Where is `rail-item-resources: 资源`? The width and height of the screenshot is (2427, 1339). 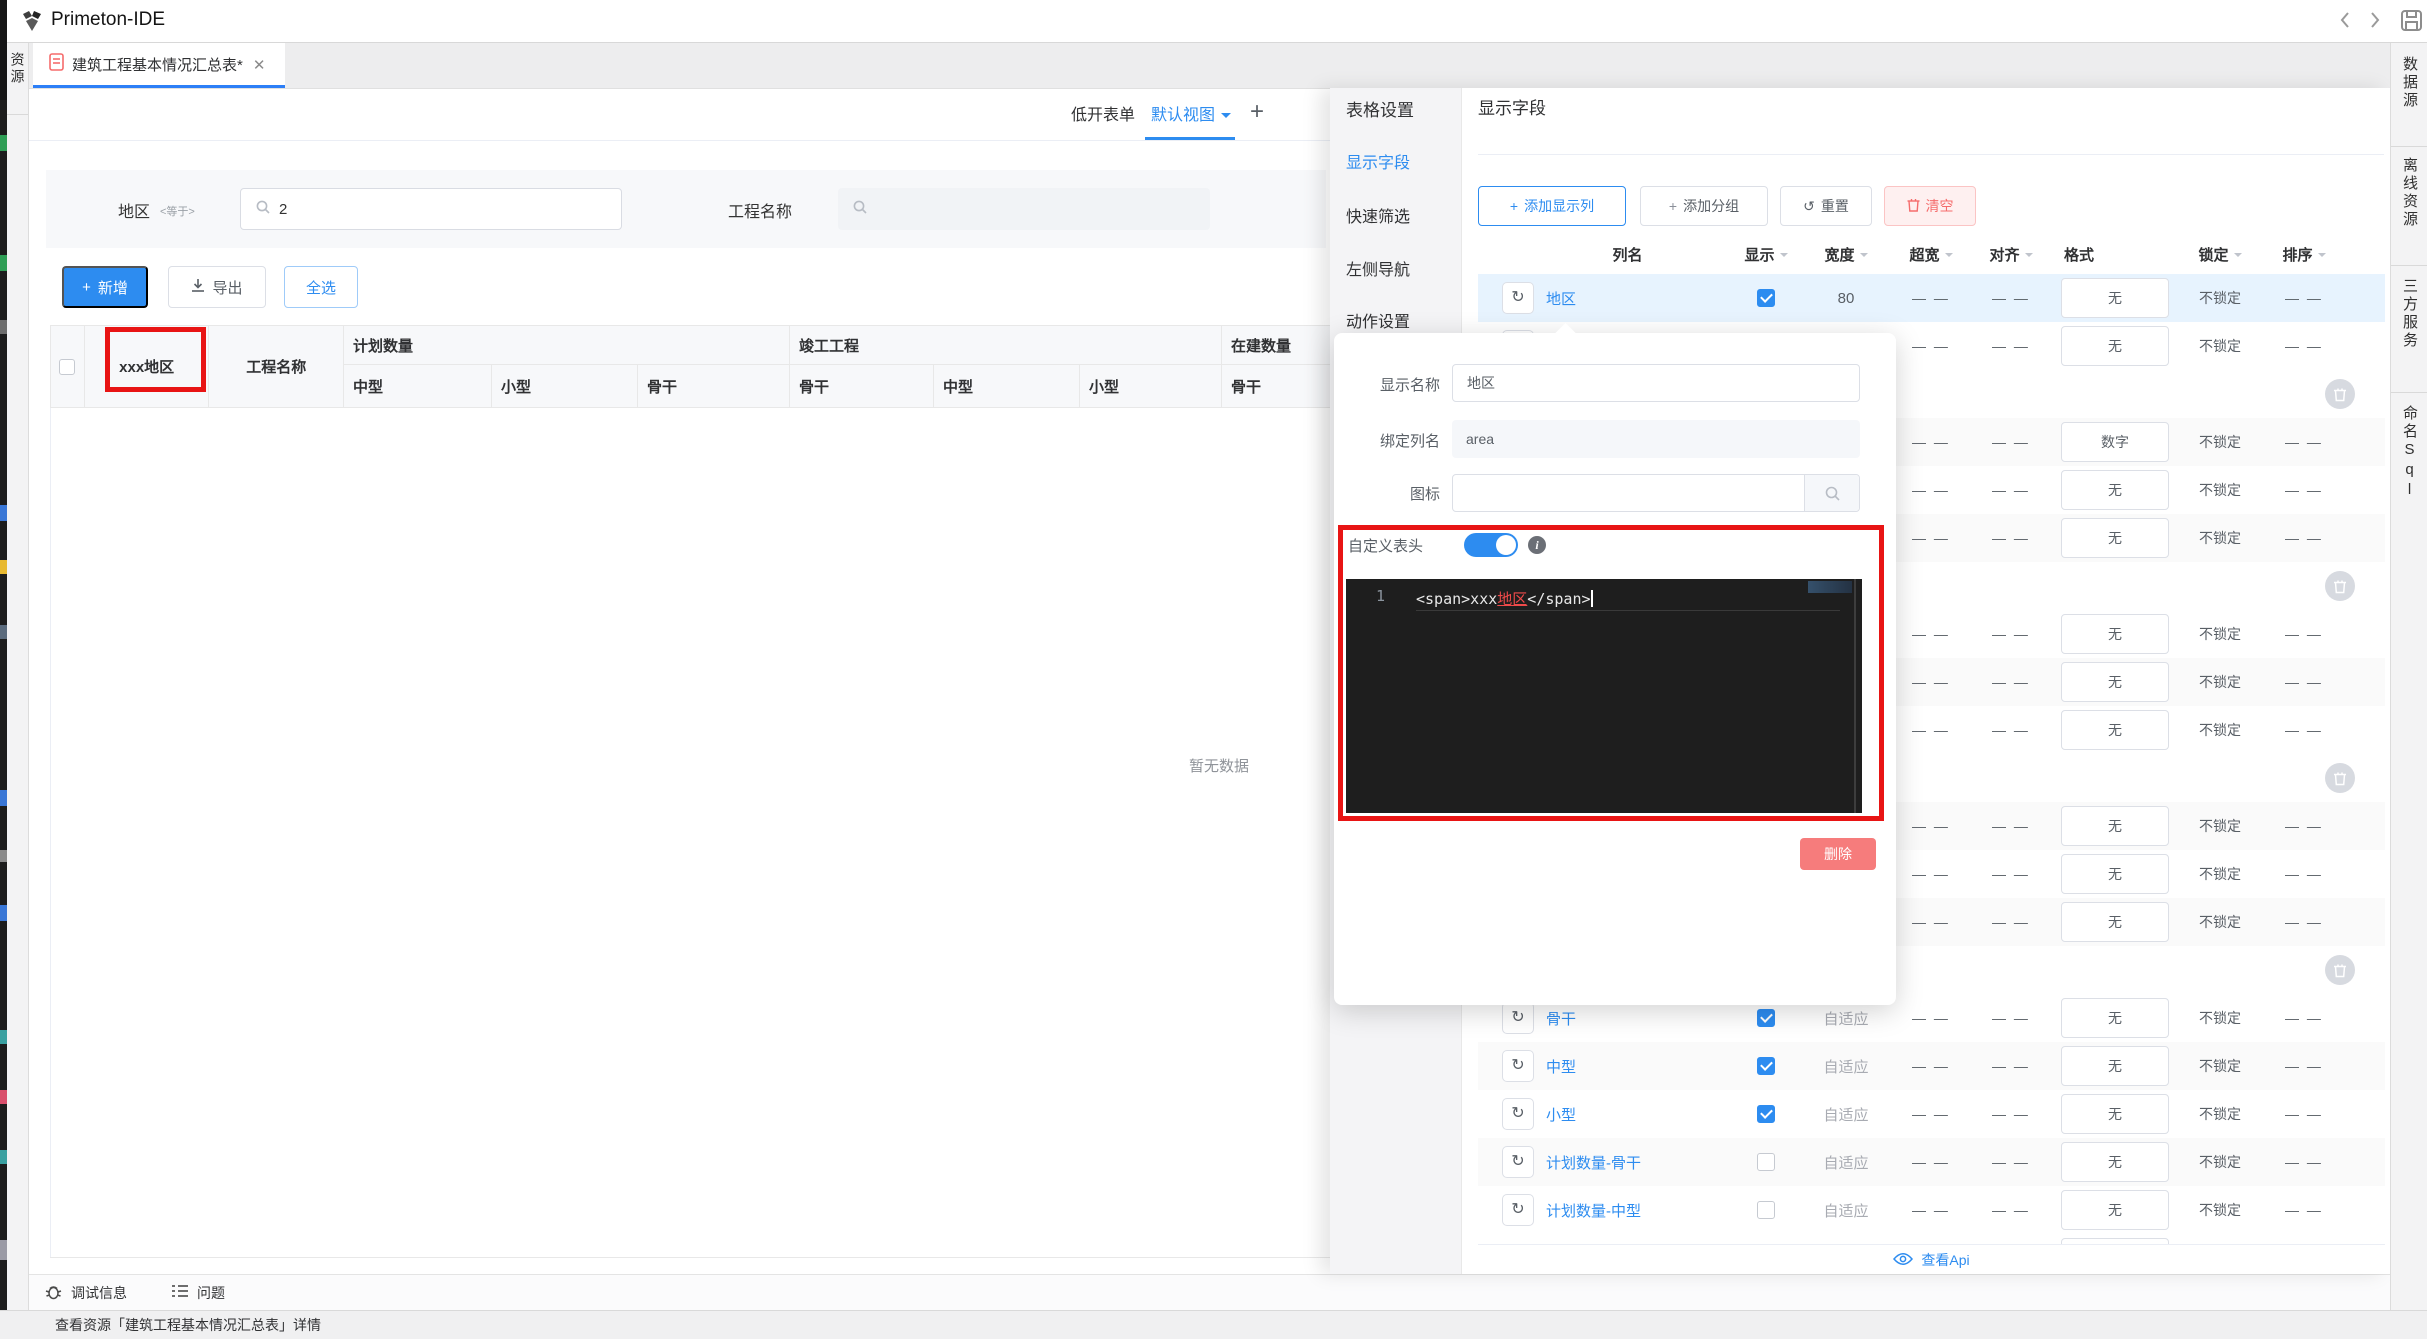 rail-item-resources: 资源 is located at coordinates (18, 69).